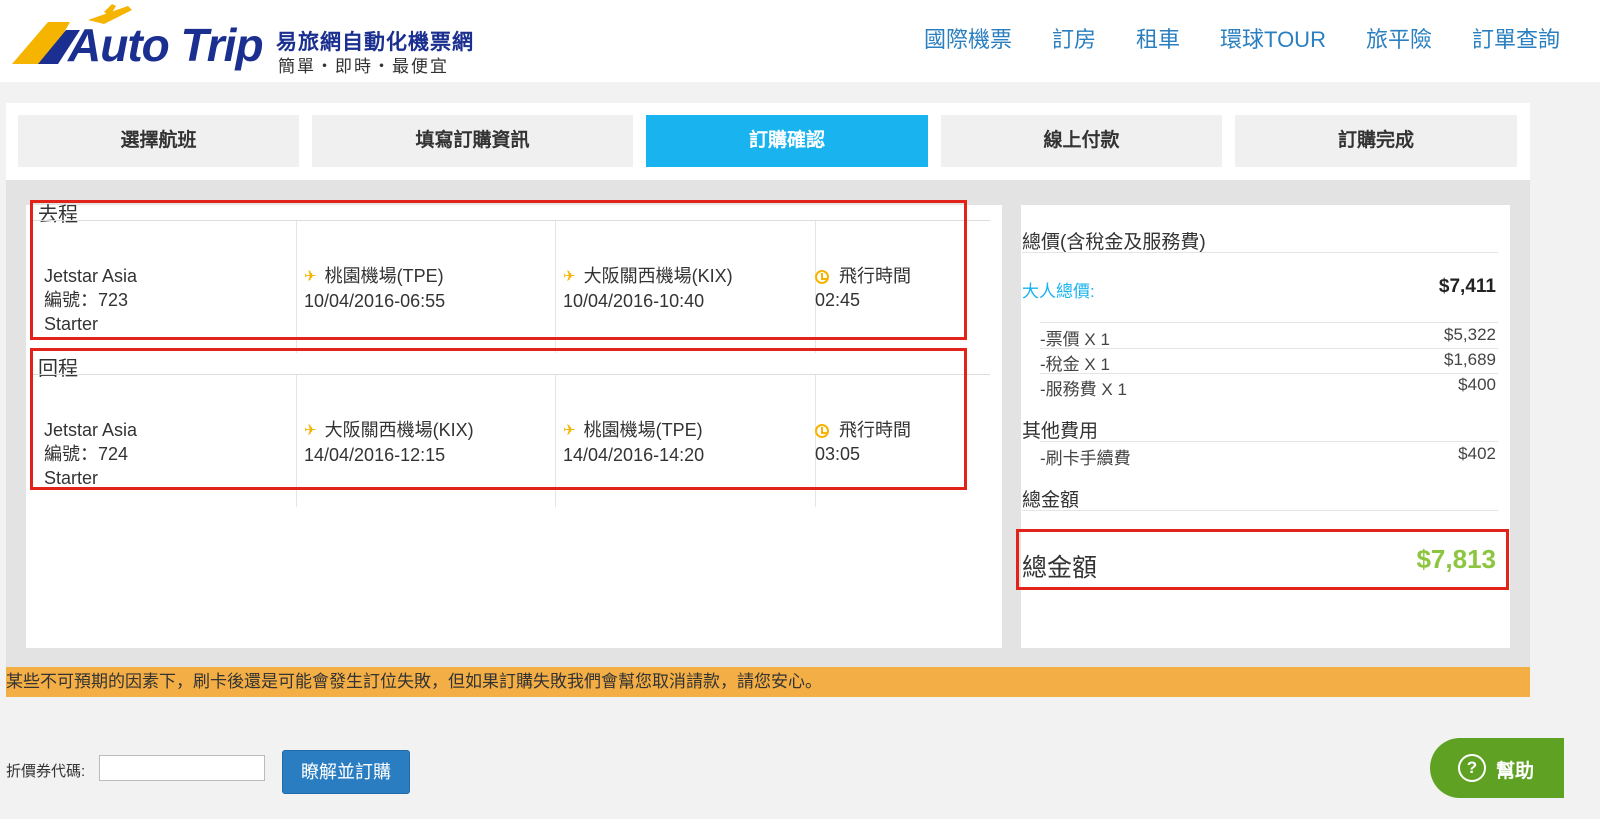 This screenshot has width=1600, height=819. I want to click on step-select-flight: 選擇航班, so click(158, 141).